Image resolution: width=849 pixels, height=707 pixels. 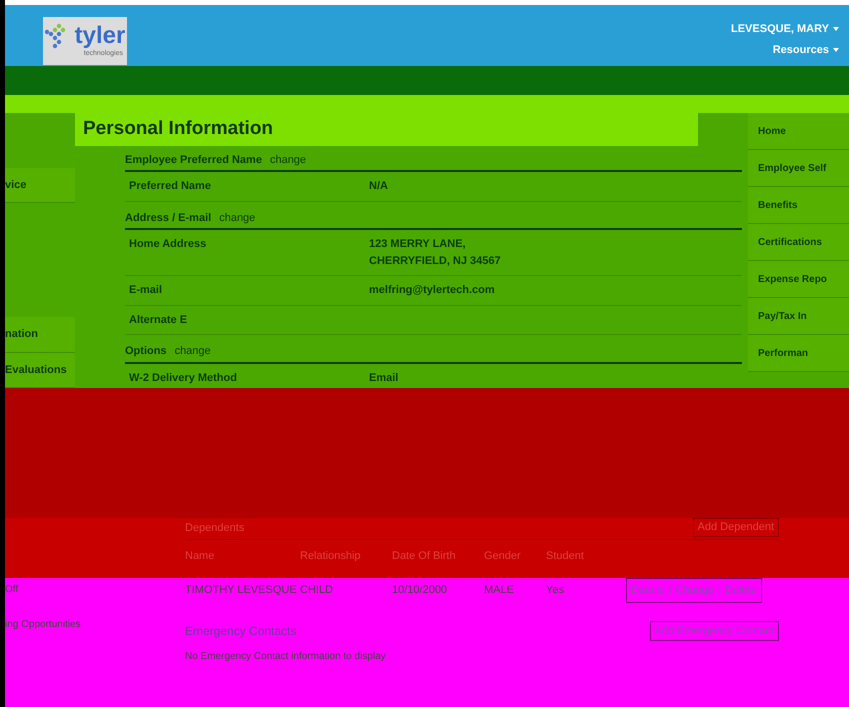 I want to click on page-title: Personal Information, so click(x=386, y=129).